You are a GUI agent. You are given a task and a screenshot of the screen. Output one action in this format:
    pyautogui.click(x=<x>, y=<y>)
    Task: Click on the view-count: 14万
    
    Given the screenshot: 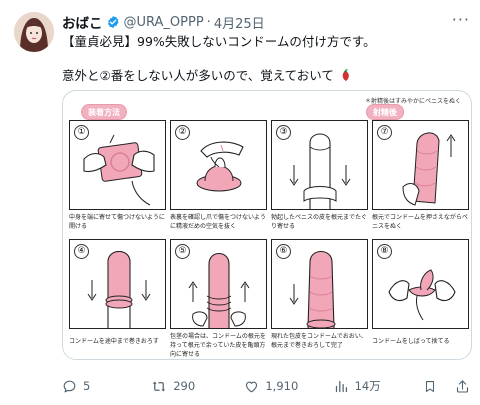 What is the action you would take?
    pyautogui.click(x=367, y=386)
    